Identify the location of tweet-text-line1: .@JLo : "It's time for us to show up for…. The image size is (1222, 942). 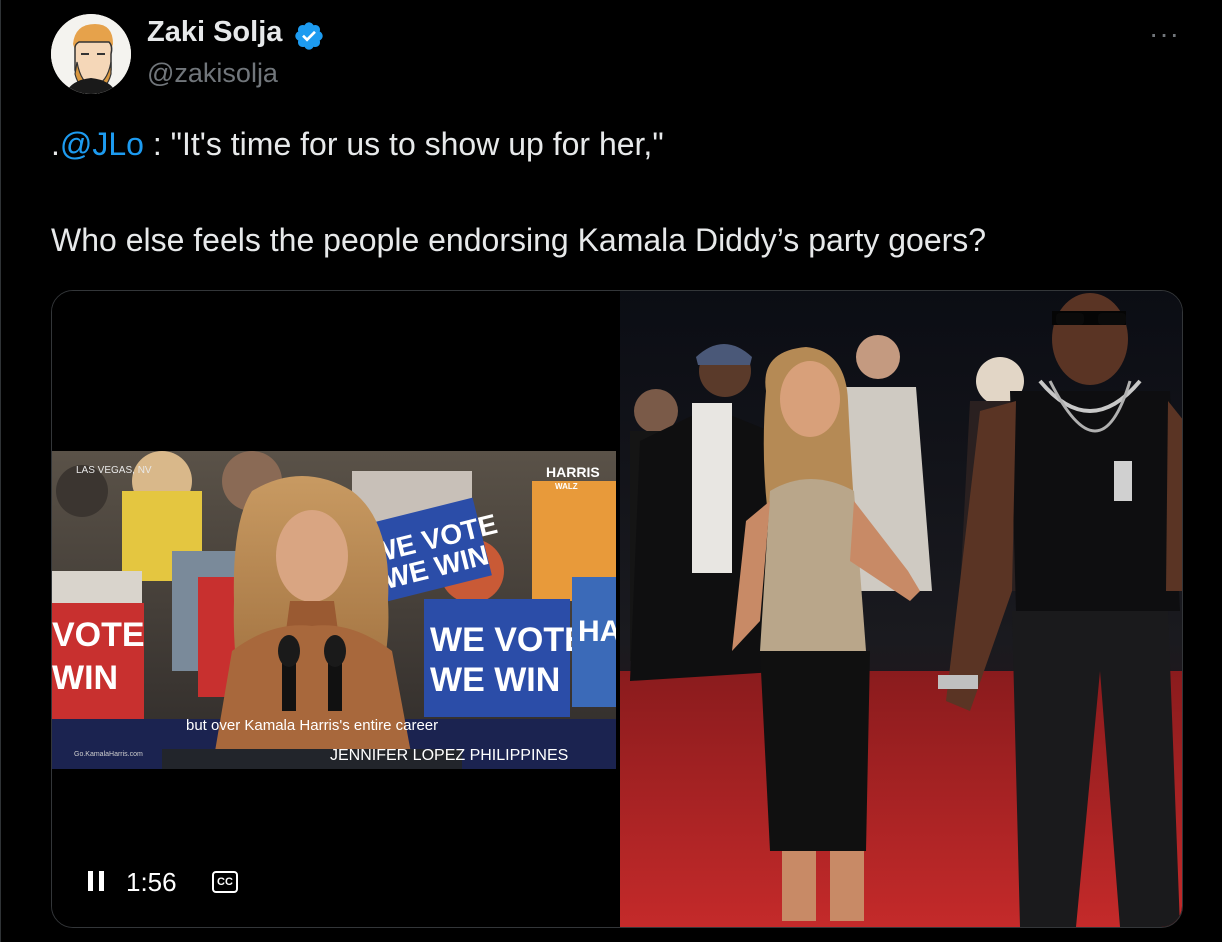
(357, 144).